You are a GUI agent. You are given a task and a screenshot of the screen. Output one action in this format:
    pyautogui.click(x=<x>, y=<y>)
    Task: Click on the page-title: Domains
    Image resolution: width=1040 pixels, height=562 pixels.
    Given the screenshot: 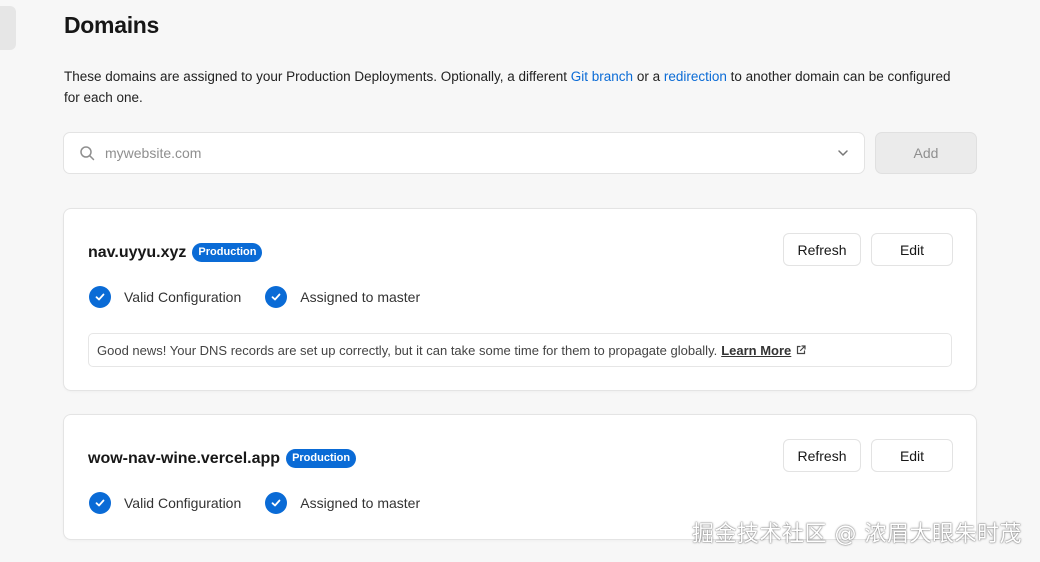 What is the action you would take?
    pyautogui.click(x=112, y=25)
    